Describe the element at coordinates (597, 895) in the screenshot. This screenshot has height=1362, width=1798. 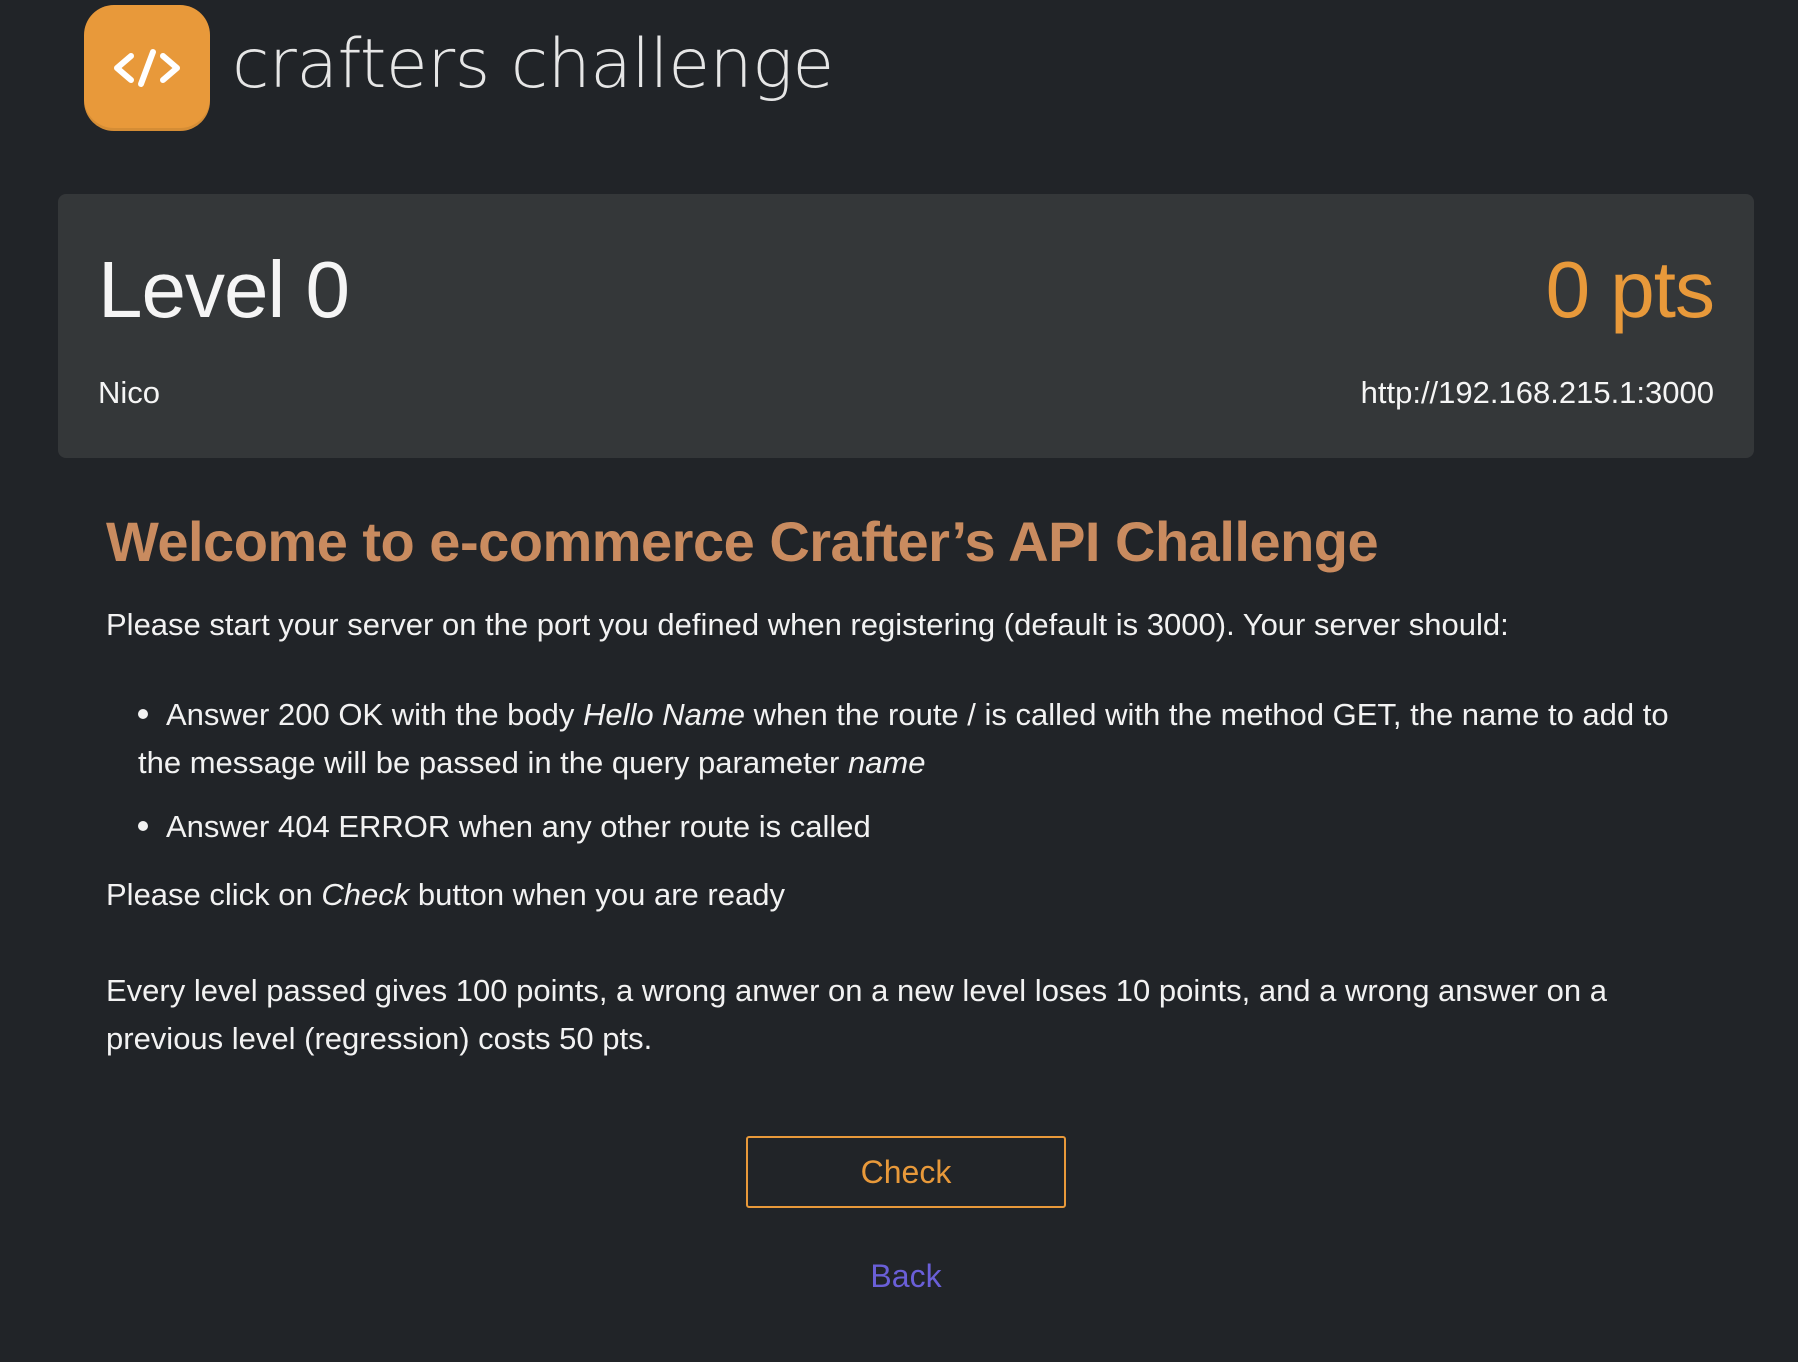
I see `ready-suffix: button when you are ready` at that location.